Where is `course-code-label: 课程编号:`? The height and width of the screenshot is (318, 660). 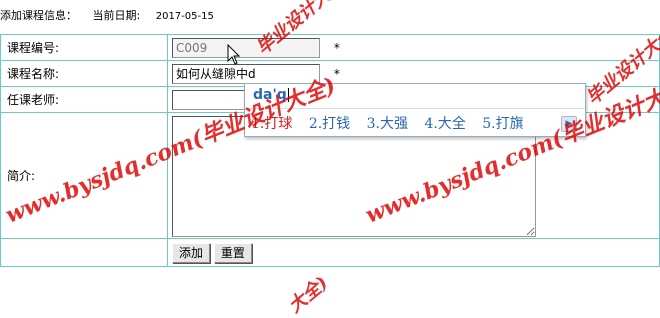 course-code-label: 课程编号: is located at coordinates (84, 47).